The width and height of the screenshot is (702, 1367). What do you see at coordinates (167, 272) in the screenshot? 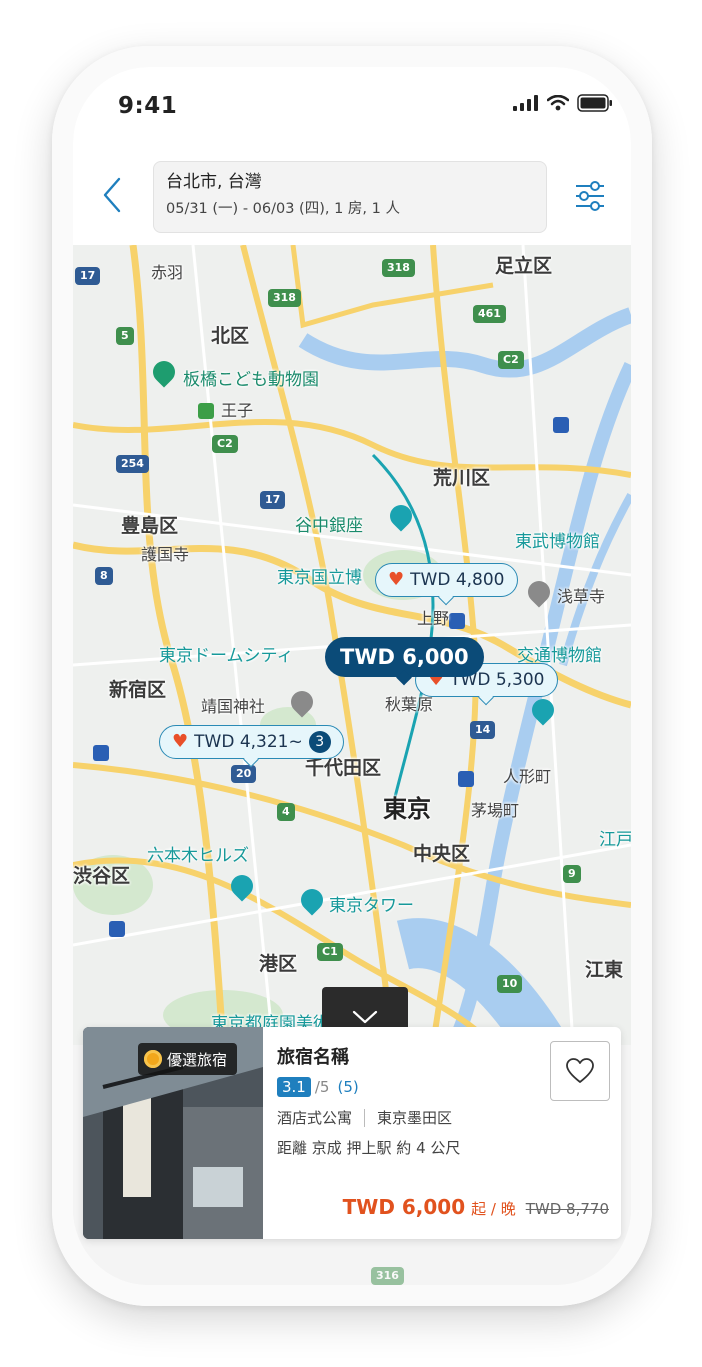
I see `map-label: 赤羽` at bounding box center [167, 272].